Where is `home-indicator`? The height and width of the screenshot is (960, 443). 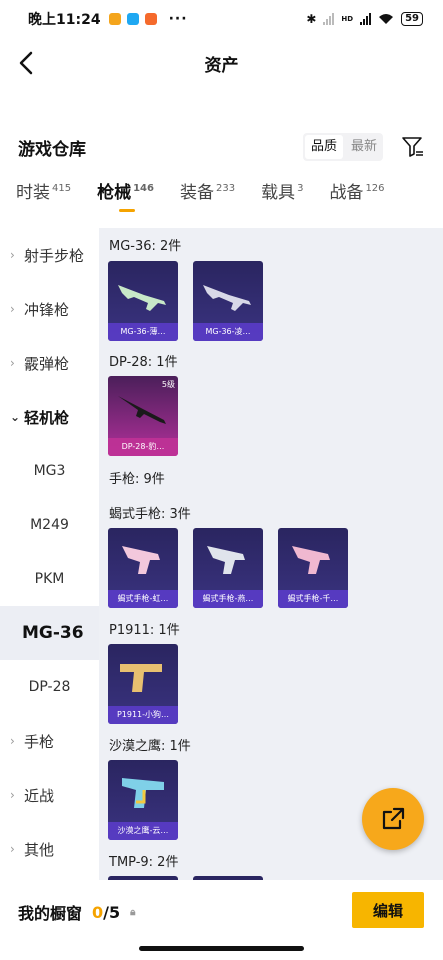 home-indicator is located at coordinates (221, 948).